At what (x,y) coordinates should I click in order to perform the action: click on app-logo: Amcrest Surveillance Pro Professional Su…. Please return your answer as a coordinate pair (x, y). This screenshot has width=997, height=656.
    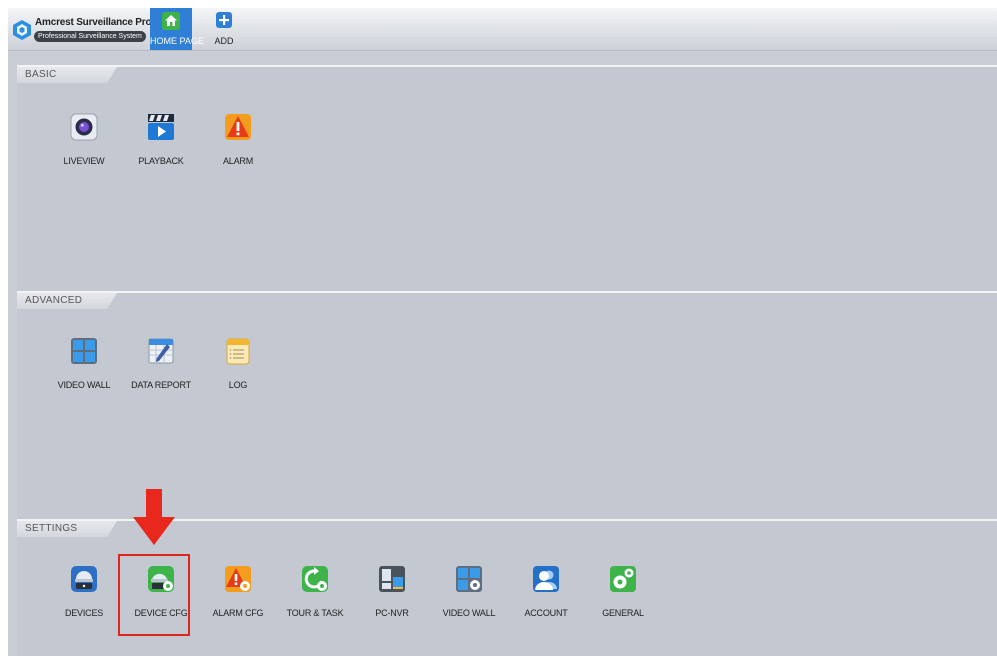
    Looking at the image, I should click on (81, 29).